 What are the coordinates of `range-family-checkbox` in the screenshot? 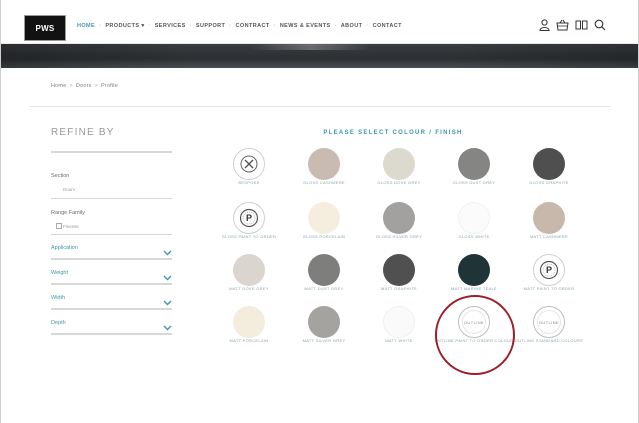 It's located at (59, 226).